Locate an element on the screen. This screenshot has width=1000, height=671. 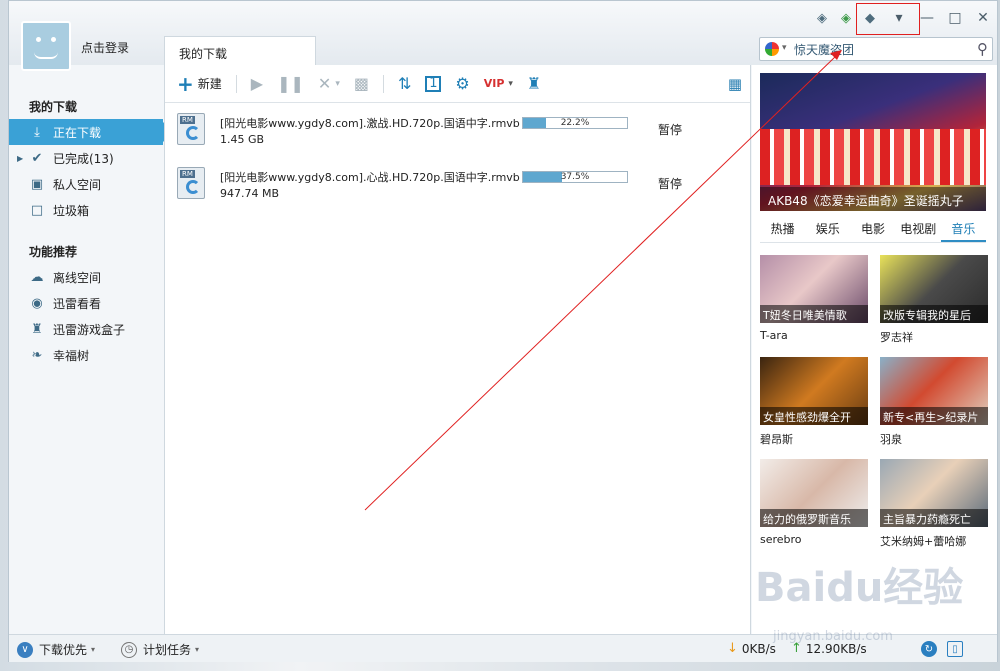
sidebar-item-private-space: ▣ 私人空间 is located at coordinates (86, 184).